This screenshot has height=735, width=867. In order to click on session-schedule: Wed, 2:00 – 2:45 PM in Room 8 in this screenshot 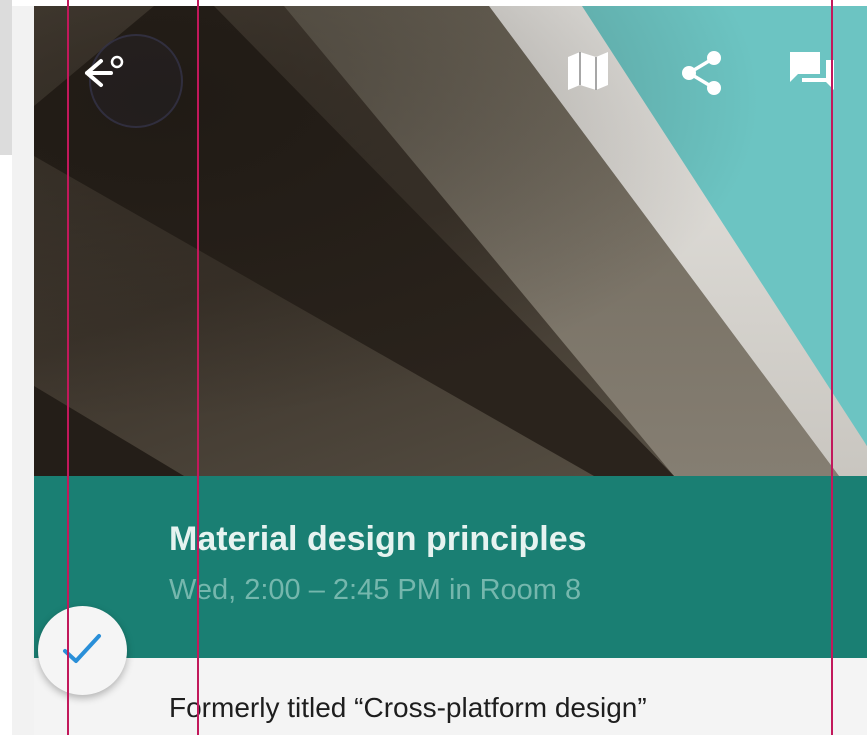, I will do `click(375, 590)`.